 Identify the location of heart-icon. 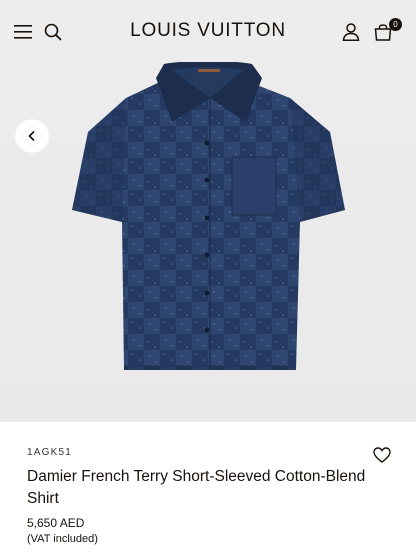
(382, 455).